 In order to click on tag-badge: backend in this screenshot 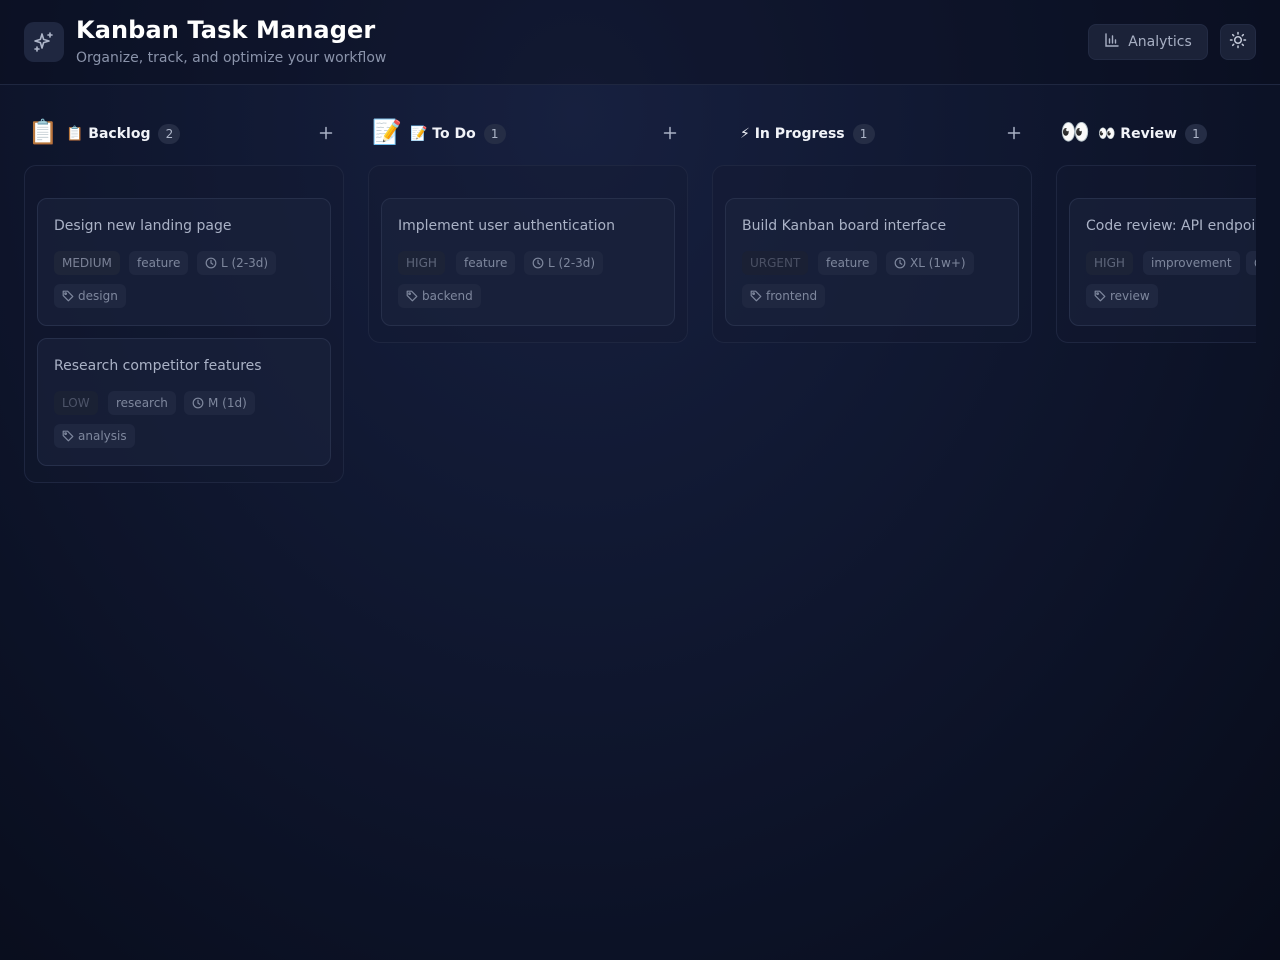, I will do `click(439, 296)`.